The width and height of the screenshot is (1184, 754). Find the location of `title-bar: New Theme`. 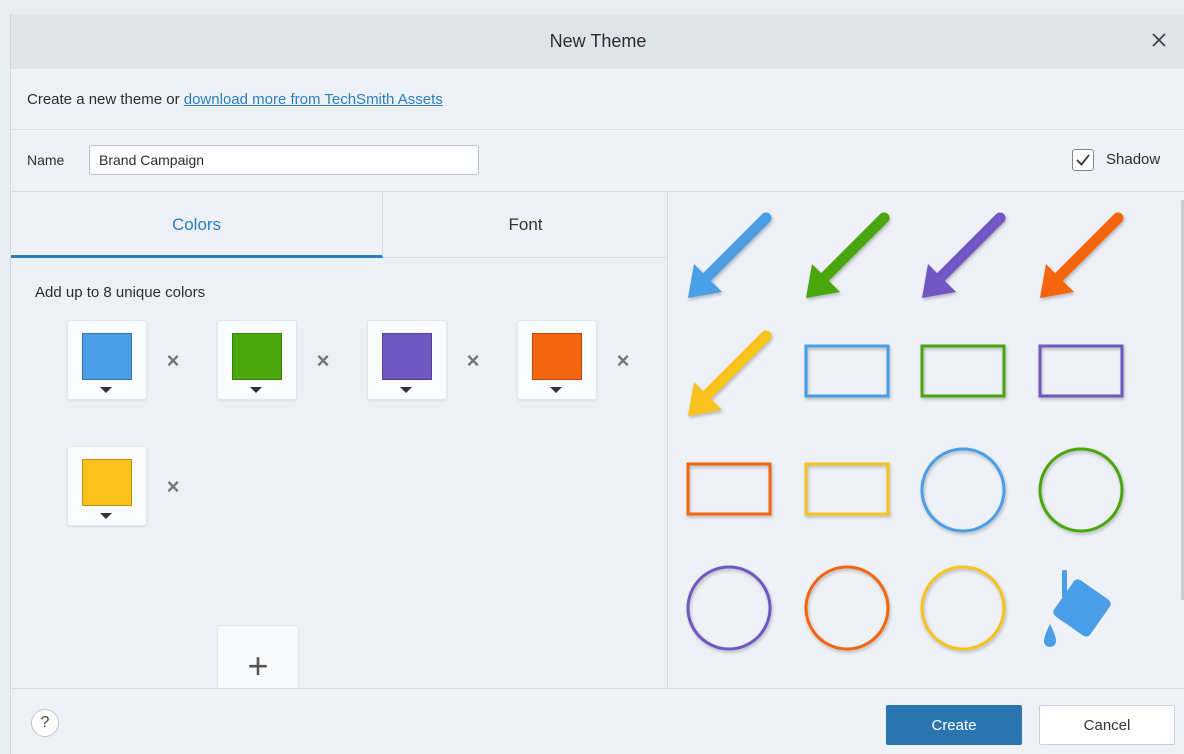

title-bar: New Theme is located at coordinates (597, 41).